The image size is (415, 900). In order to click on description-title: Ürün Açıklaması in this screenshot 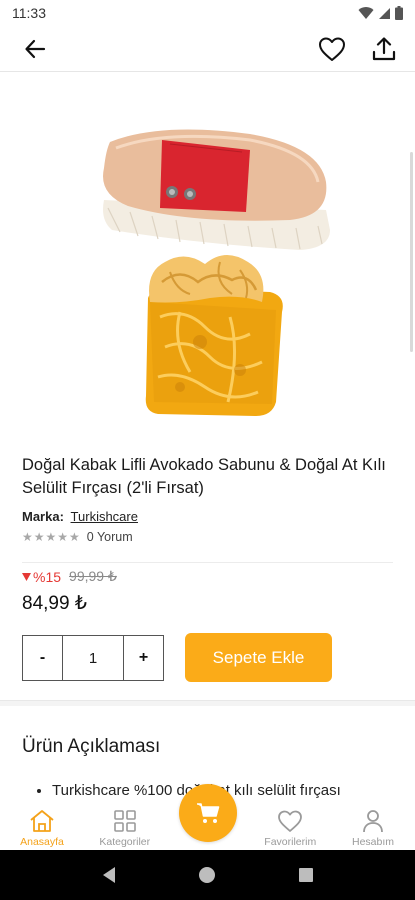, I will do `click(91, 746)`.